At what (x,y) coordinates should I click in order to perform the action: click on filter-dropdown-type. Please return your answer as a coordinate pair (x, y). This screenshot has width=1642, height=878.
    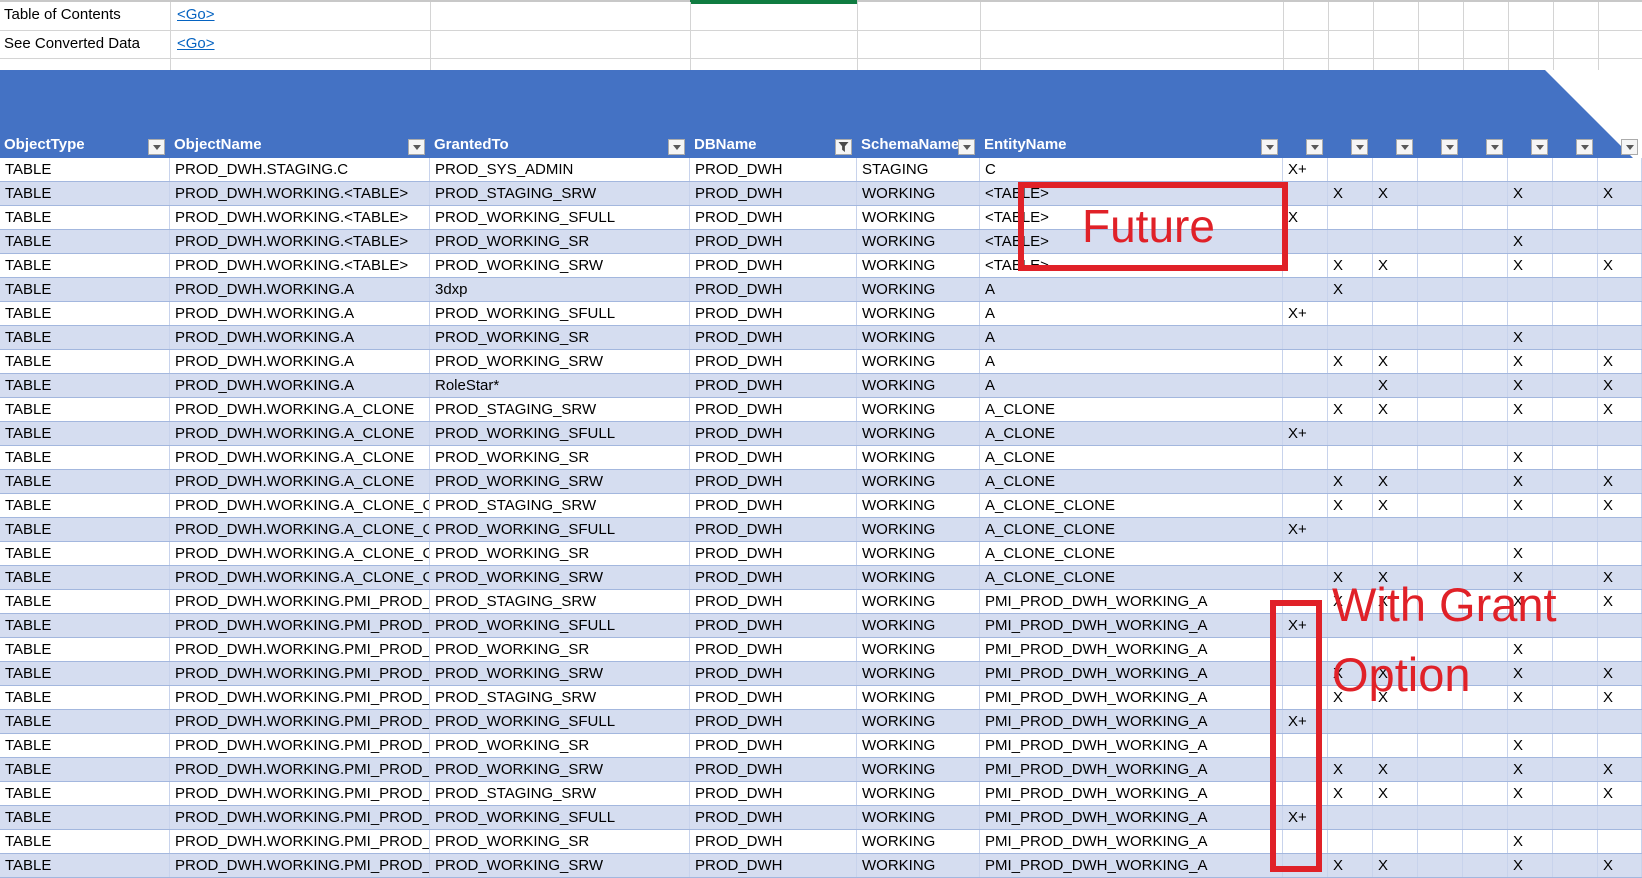
    Looking at the image, I should click on (156, 147).